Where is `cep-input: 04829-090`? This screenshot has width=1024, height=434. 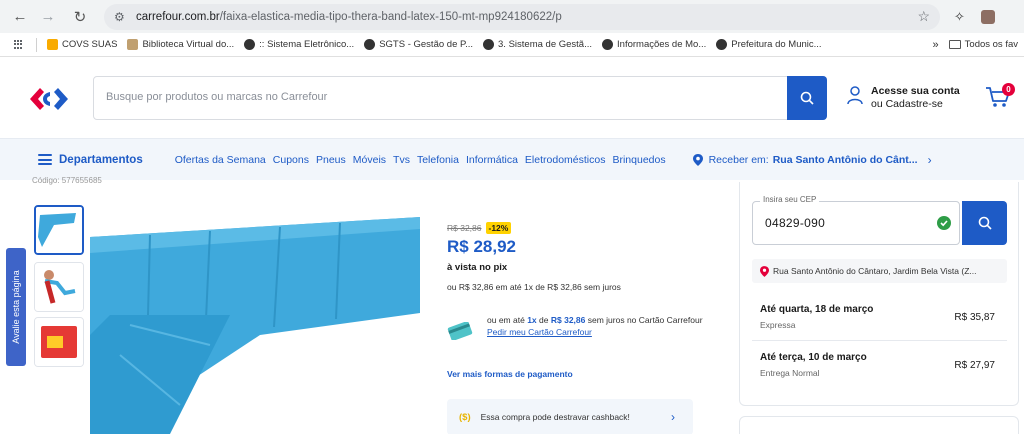
cep-input: 04829-090 is located at coordinates (856, 223).